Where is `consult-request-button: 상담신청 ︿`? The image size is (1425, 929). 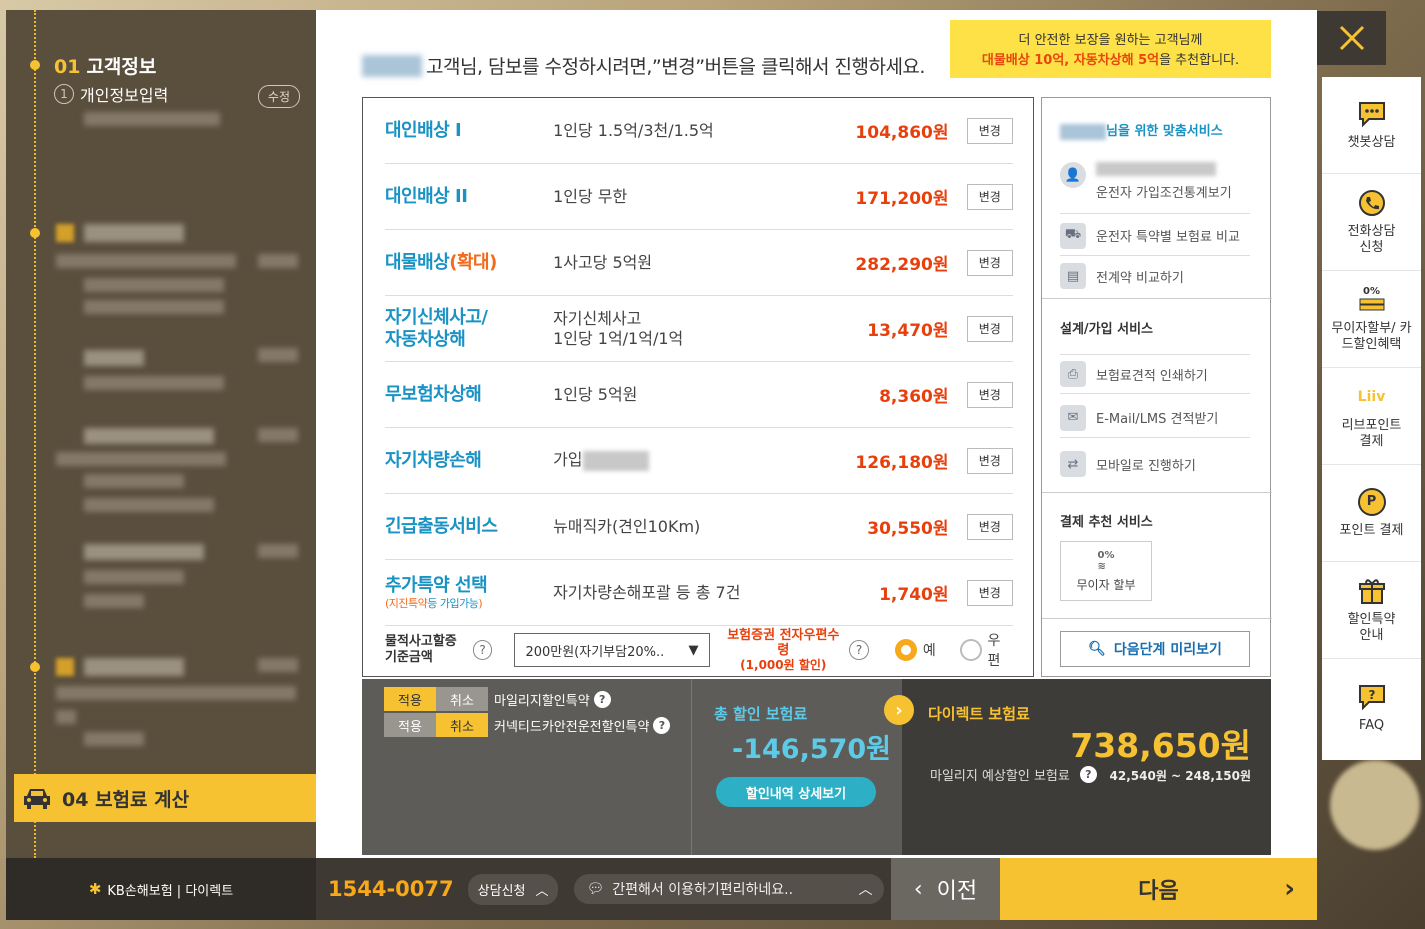 consult-request-button: 상담신청 ︿ is located at coordinates (513, 889).